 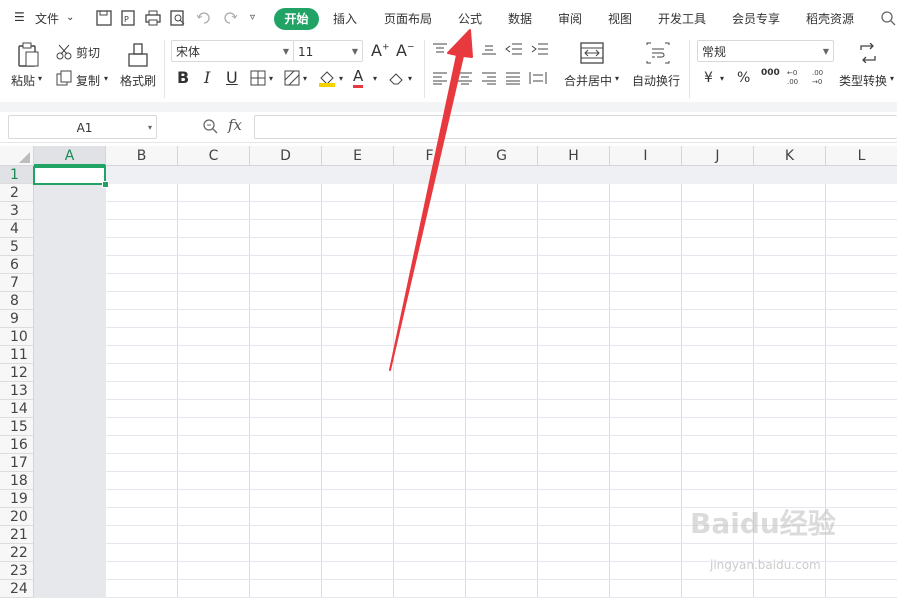 I want to click on watermark-brand: Baidu经验, so click(x=763, y=523).